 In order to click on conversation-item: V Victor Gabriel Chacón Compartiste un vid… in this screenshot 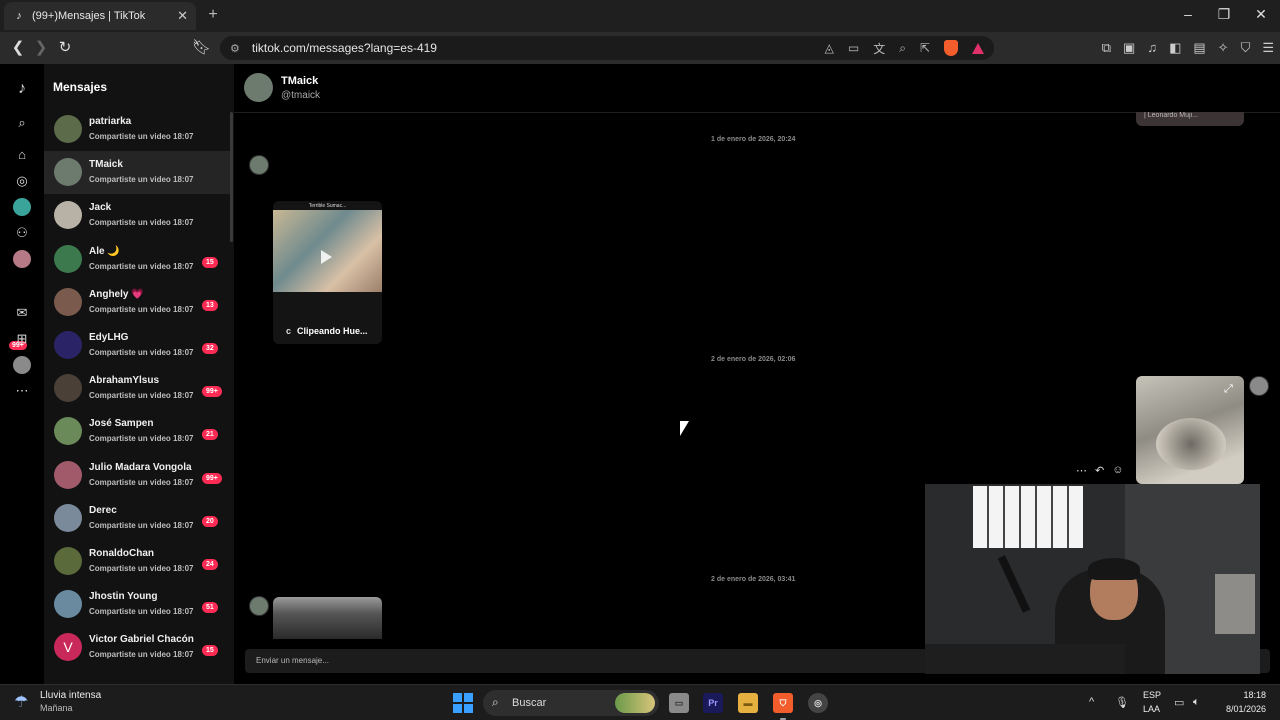, I will do `click(137, 647)`.